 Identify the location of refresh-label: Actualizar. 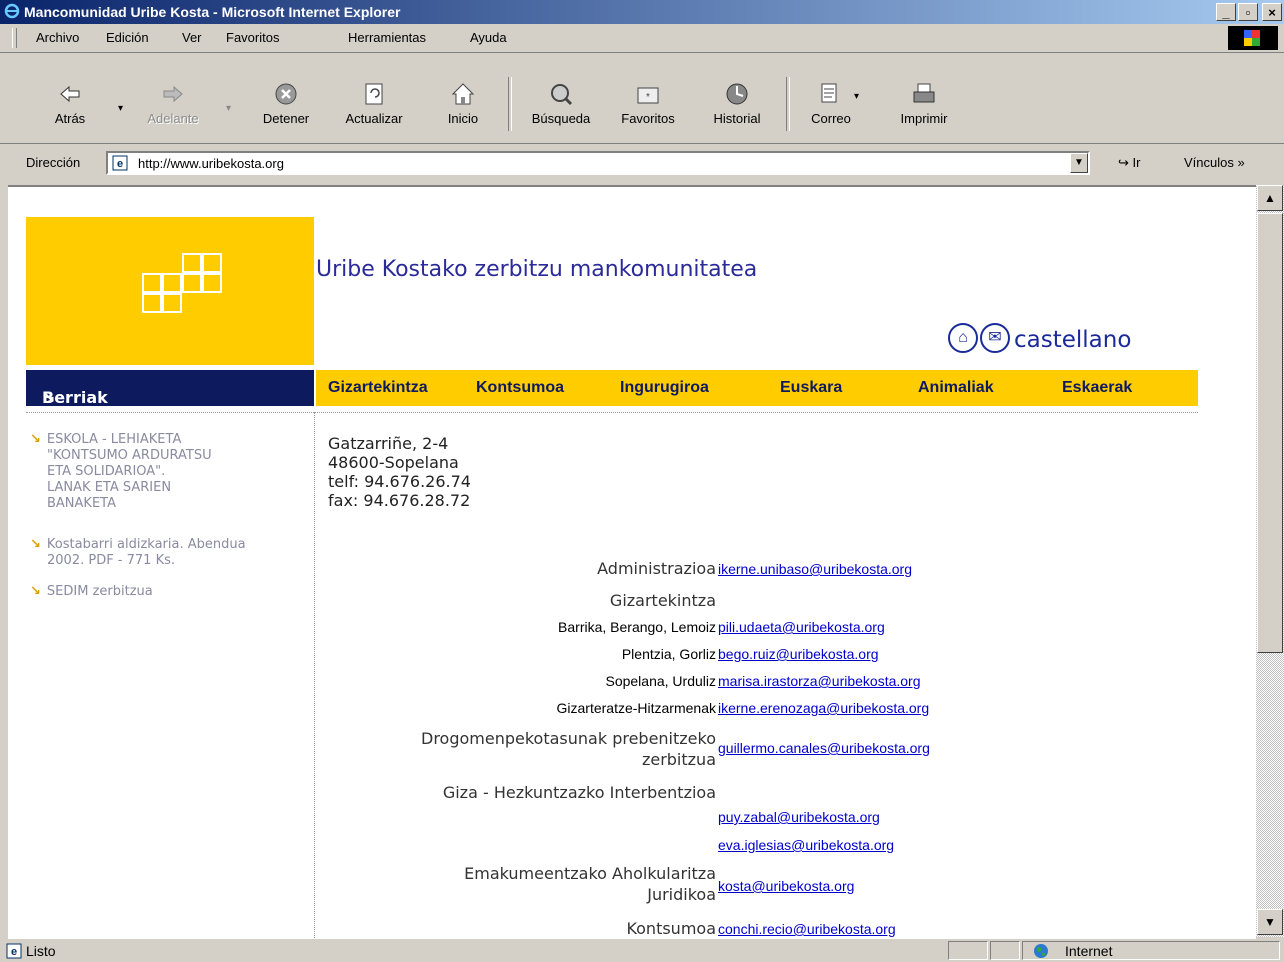
(374, 118).